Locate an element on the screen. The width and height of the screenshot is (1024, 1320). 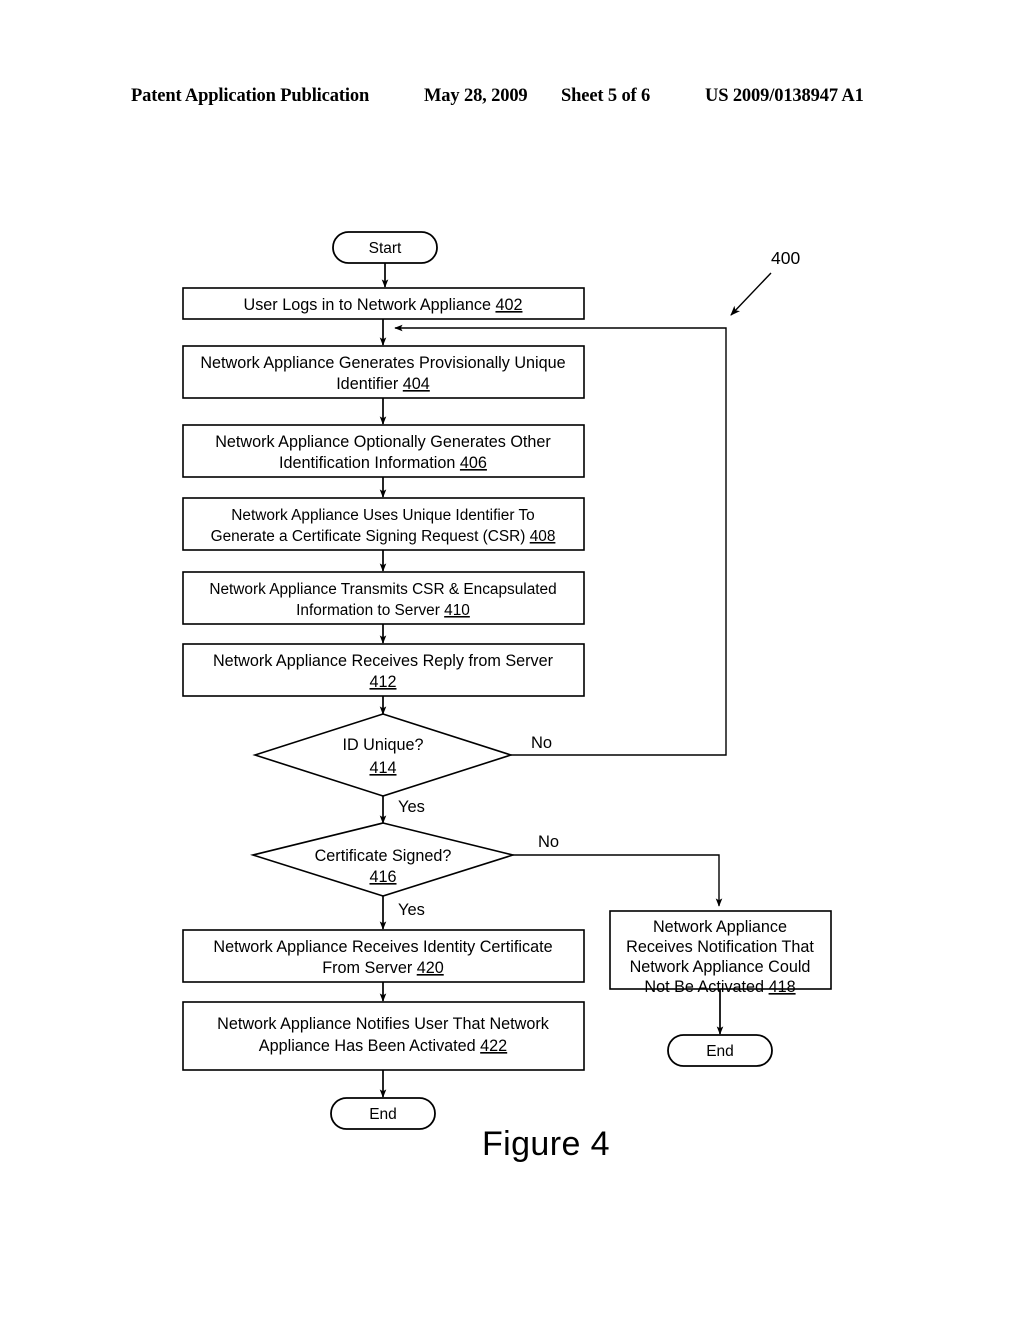
end-terminator-failure-label: End is located at coordinates (720, 1051).